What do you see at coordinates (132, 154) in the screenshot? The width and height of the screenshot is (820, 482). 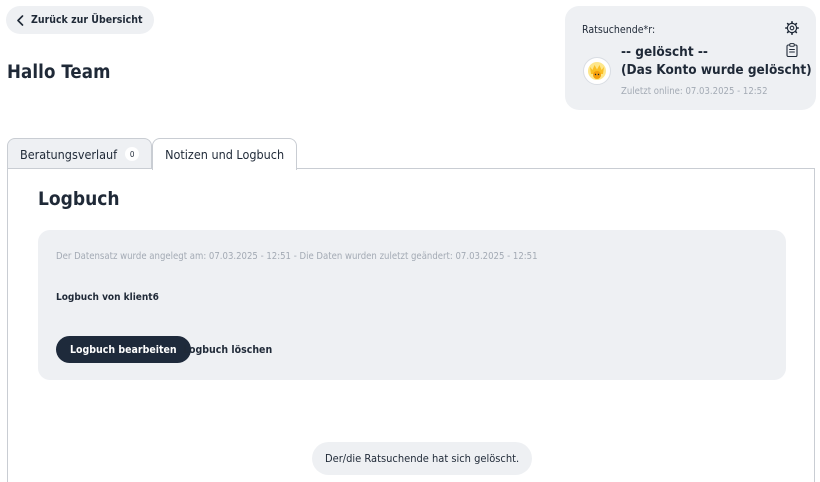 I see `message-count-badge: 0` at bounding box center [132, 154].